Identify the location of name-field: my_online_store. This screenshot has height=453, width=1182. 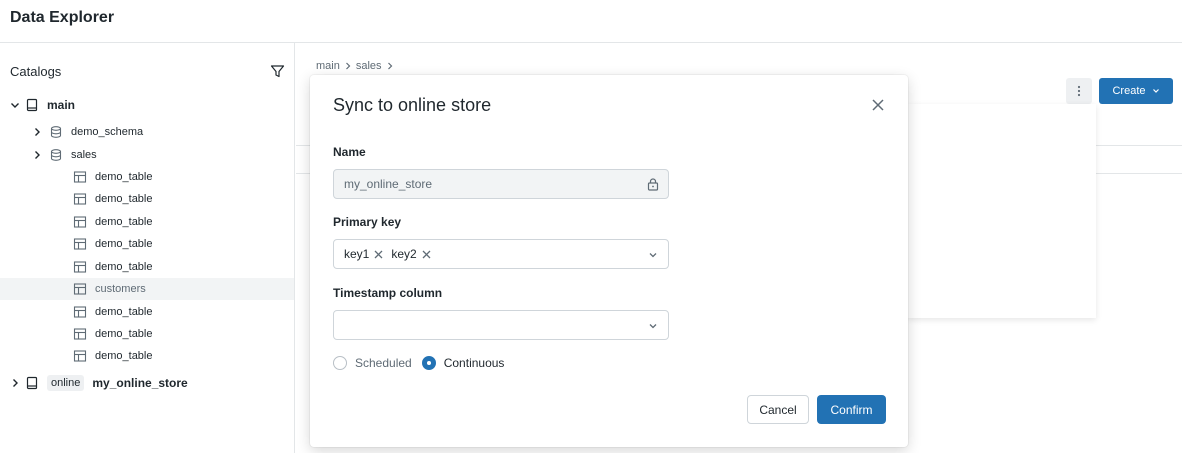
(501, 184).